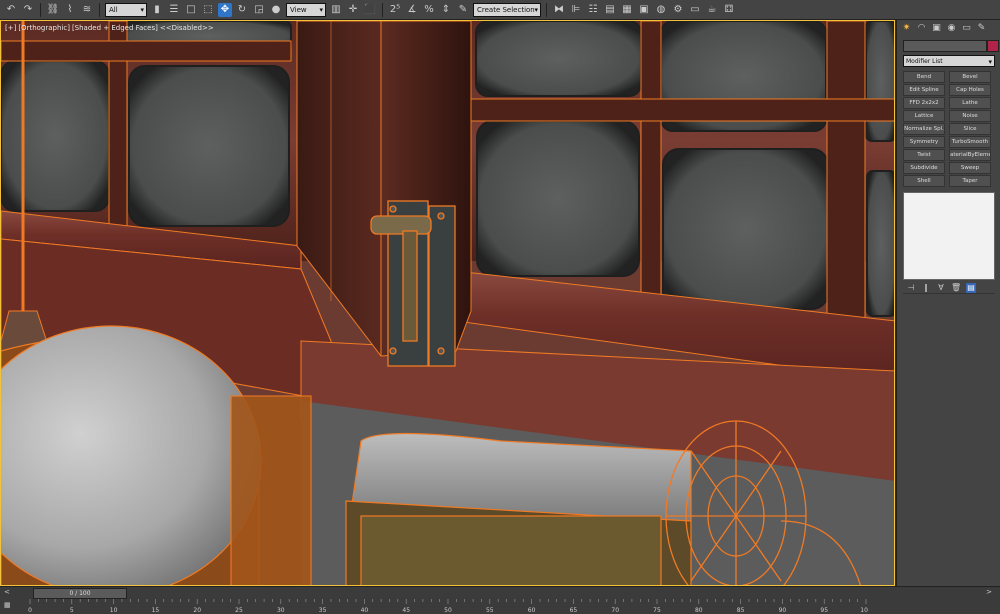  Describe the element at coordinates (610, 10) in the screenshot. I see `toggle-ribbon-icon: ▤` at that location.